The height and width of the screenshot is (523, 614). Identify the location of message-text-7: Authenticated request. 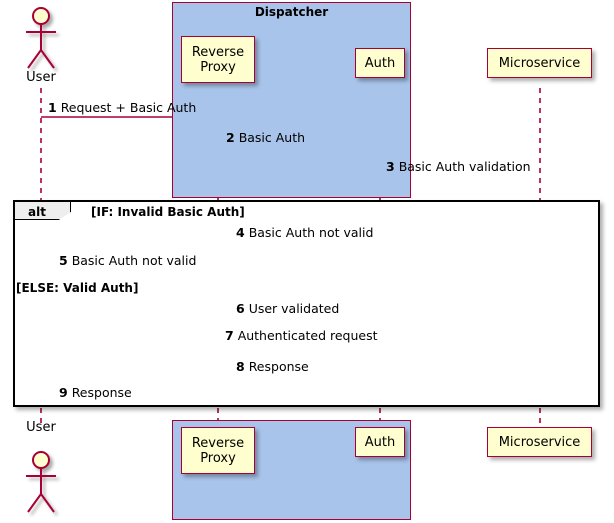
(307, 335).